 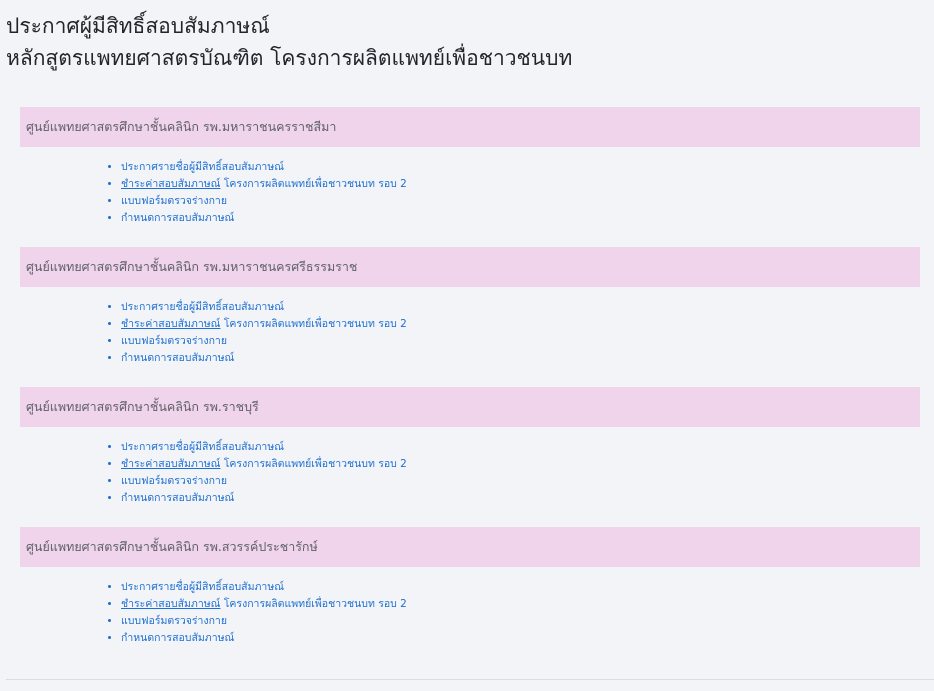 I want to click on section-header: ศูนย์แพทยศาสตรศึกษาชั้นคลินิก รพ.ราชบุรี, so click(x=470, y=407).